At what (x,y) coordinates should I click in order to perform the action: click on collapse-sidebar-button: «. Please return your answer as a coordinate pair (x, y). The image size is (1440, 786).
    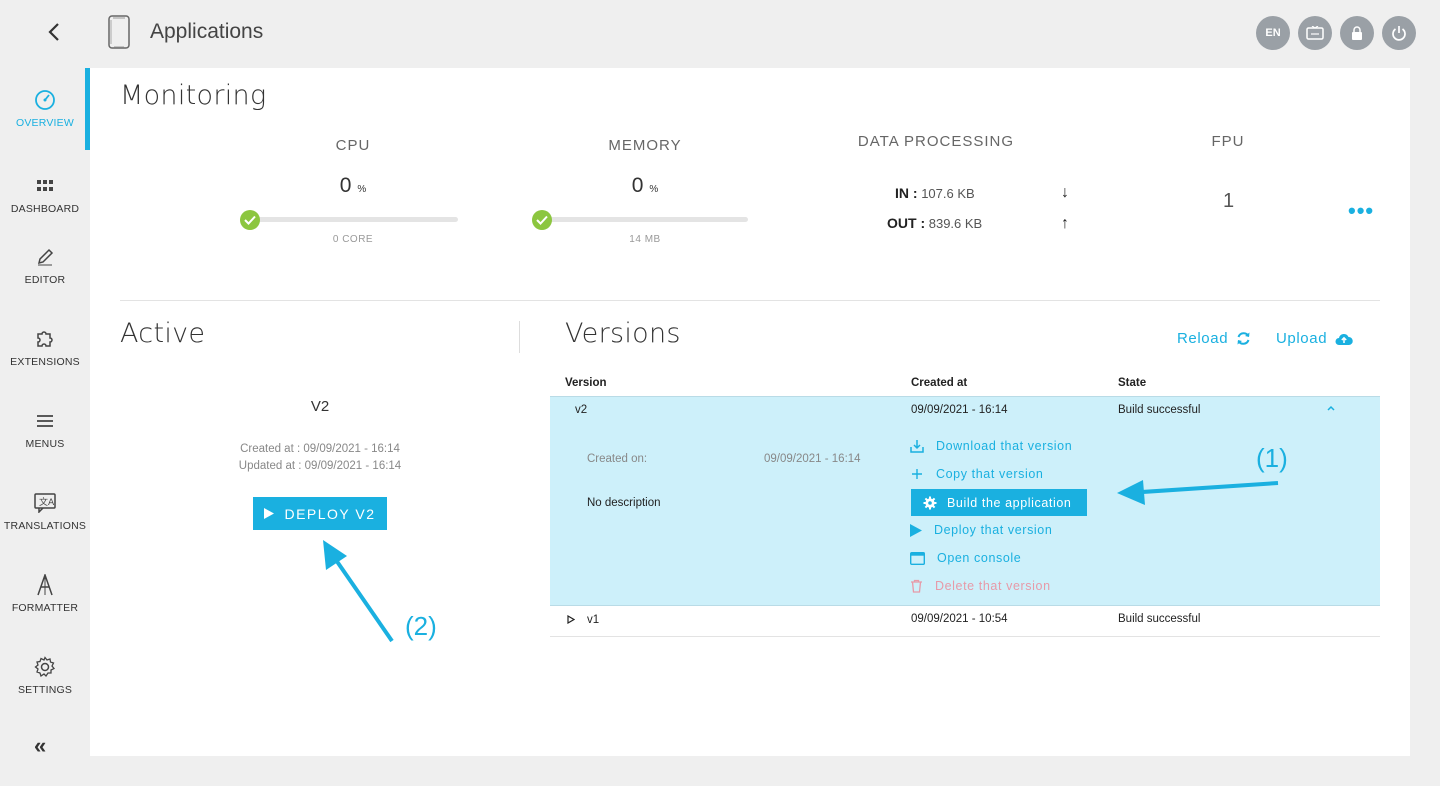
    Looking at the image, I should click on (40, 746).